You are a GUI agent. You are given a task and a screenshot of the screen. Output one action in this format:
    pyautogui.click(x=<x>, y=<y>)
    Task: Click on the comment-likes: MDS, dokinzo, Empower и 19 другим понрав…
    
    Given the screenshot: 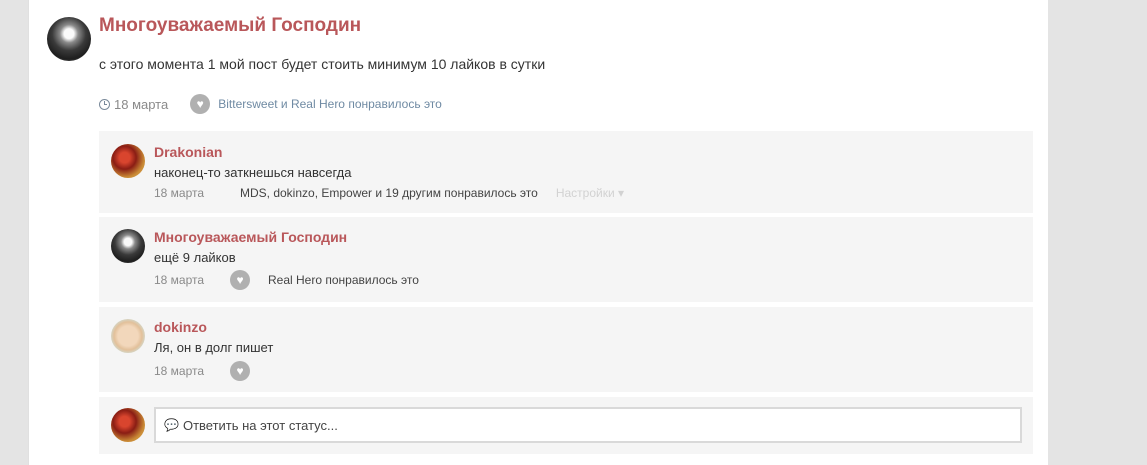 What is the action you would take?
    pyautogui.click(x=389, y=193)
    